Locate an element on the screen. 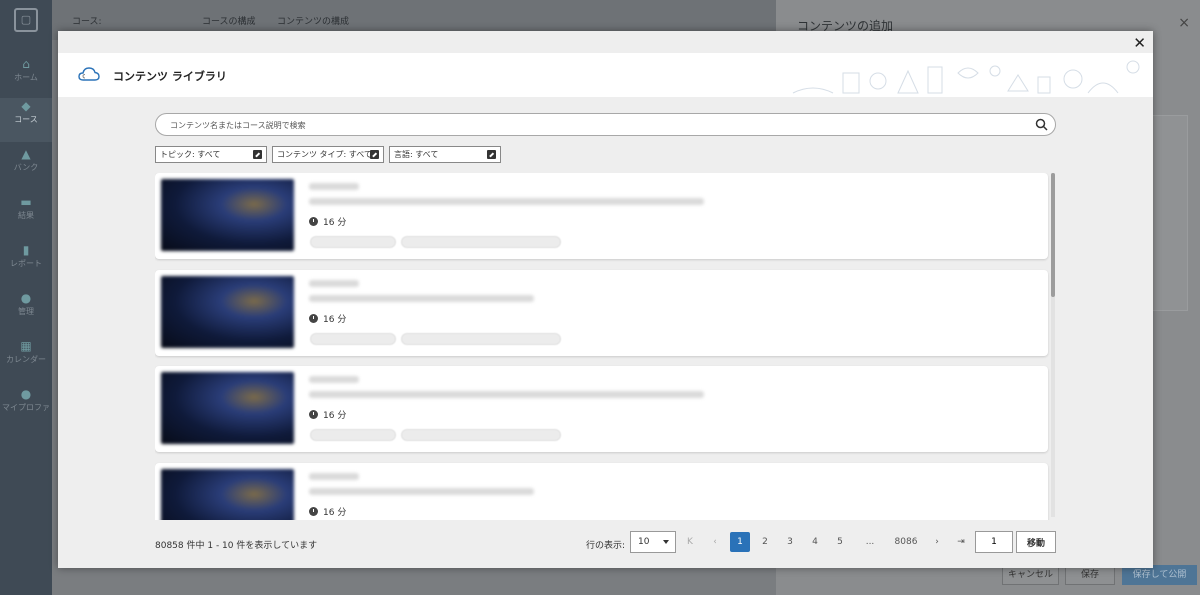 This screenshot has height=595, width=1200. save-publish-button: 保存して公開 is located at coordinates (1159, 575).